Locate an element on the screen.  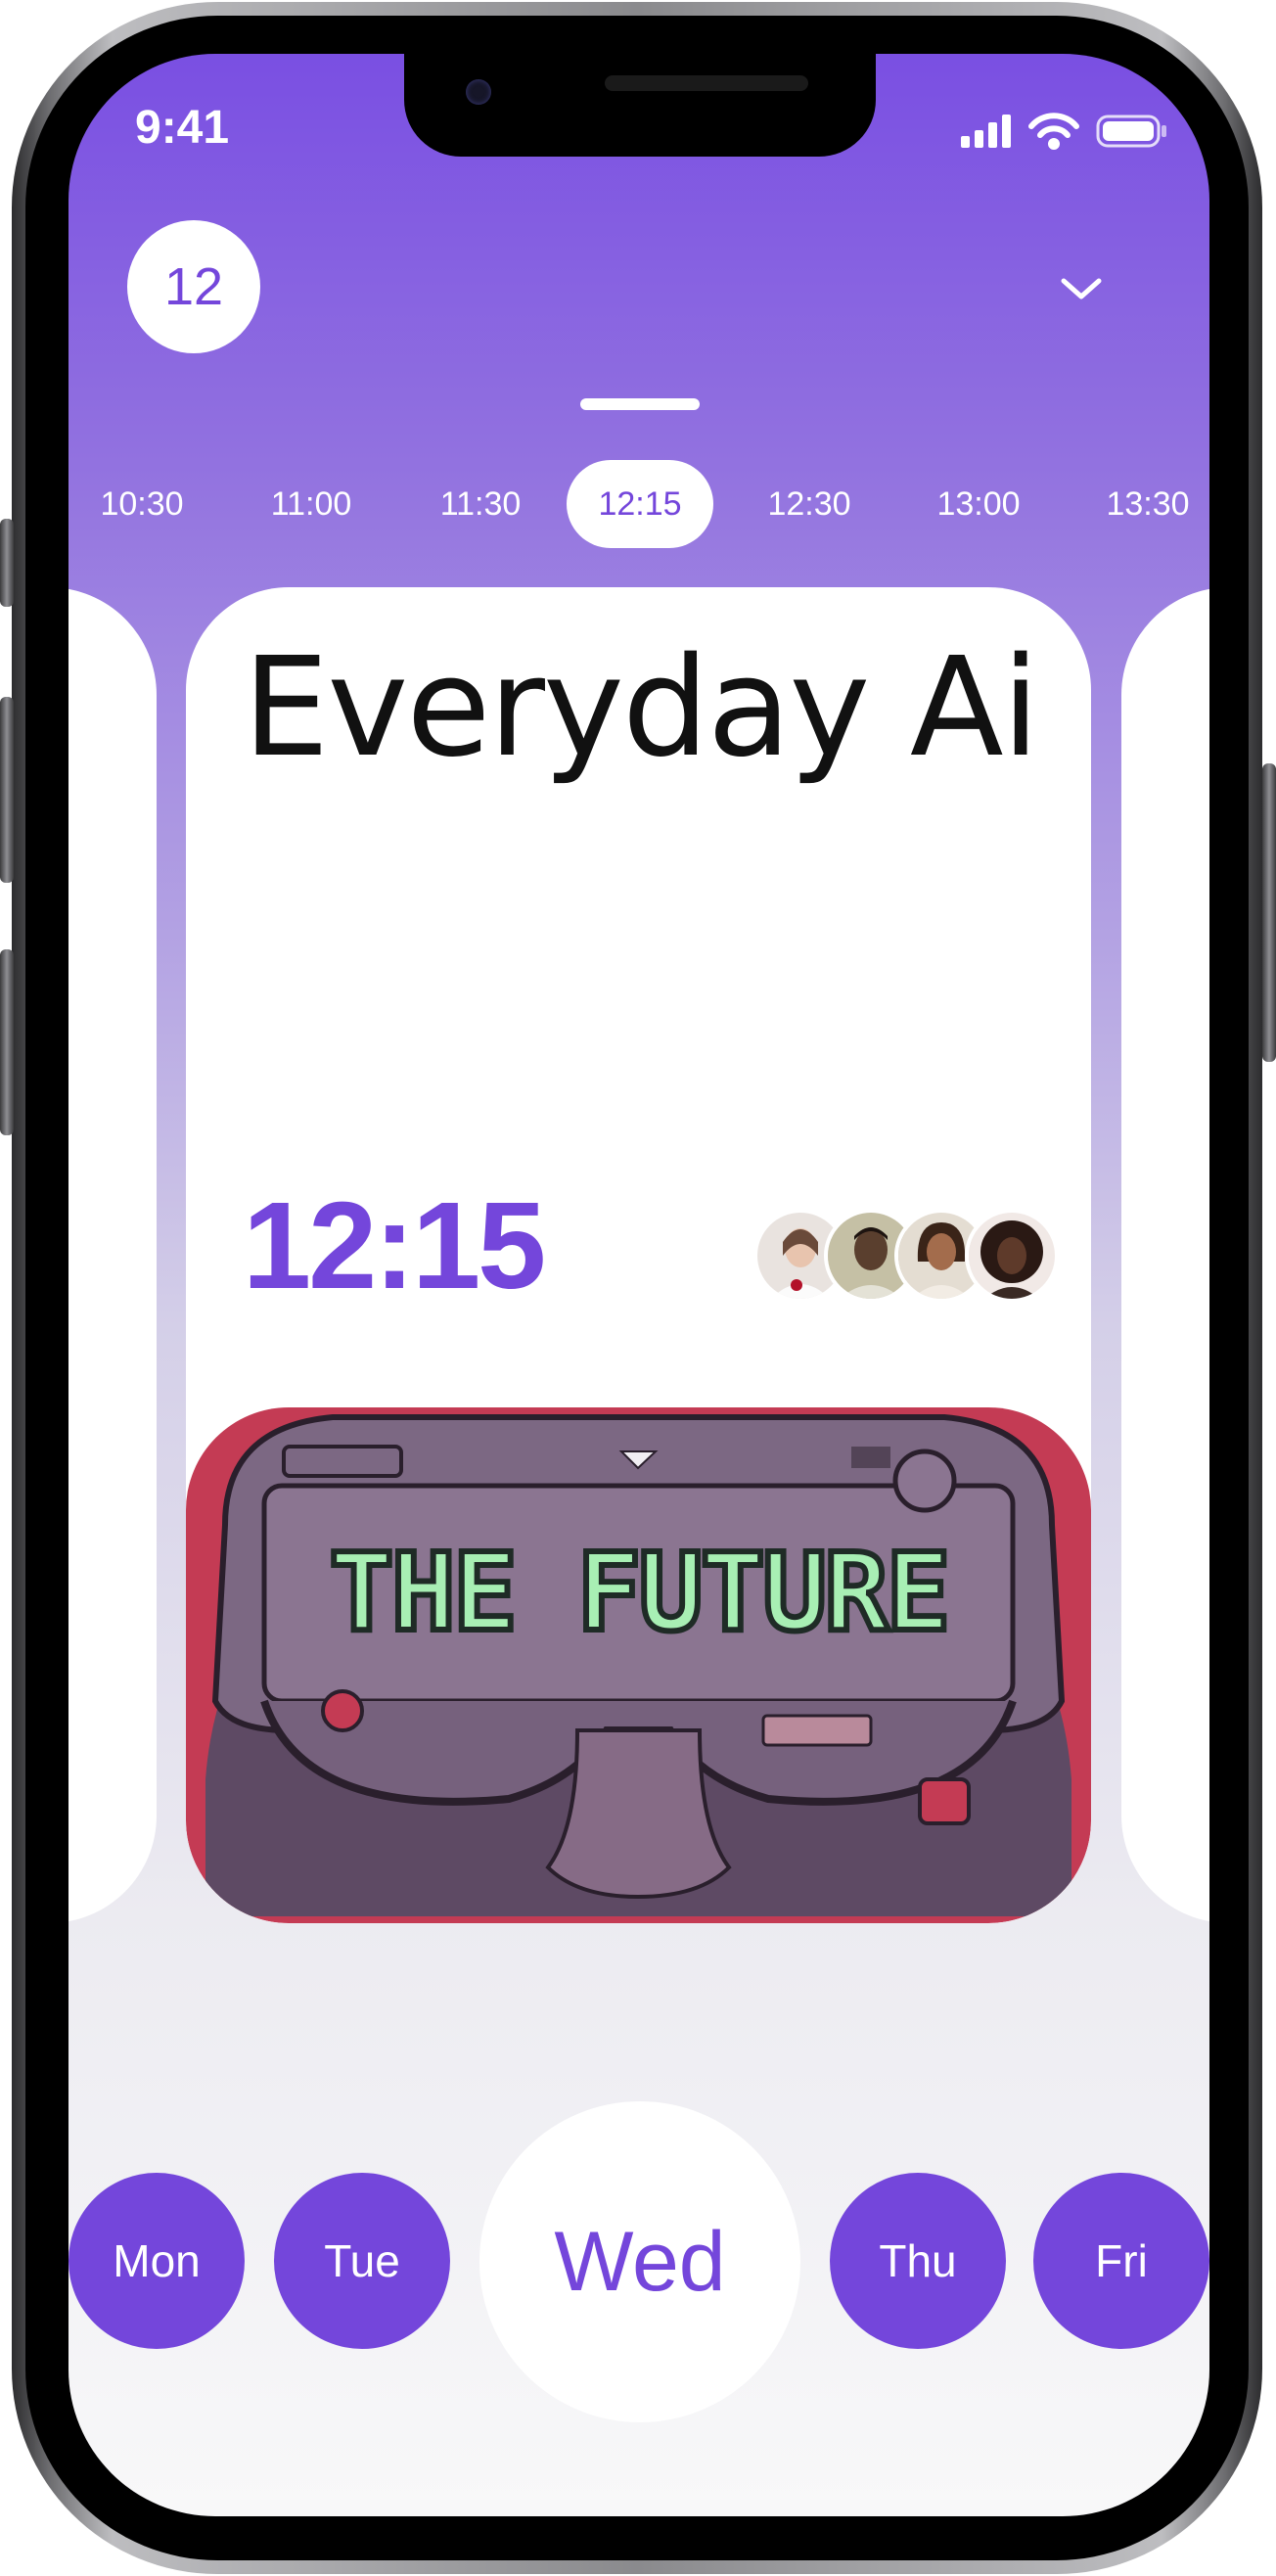
camera-icon is located at coordinates (478, 92).